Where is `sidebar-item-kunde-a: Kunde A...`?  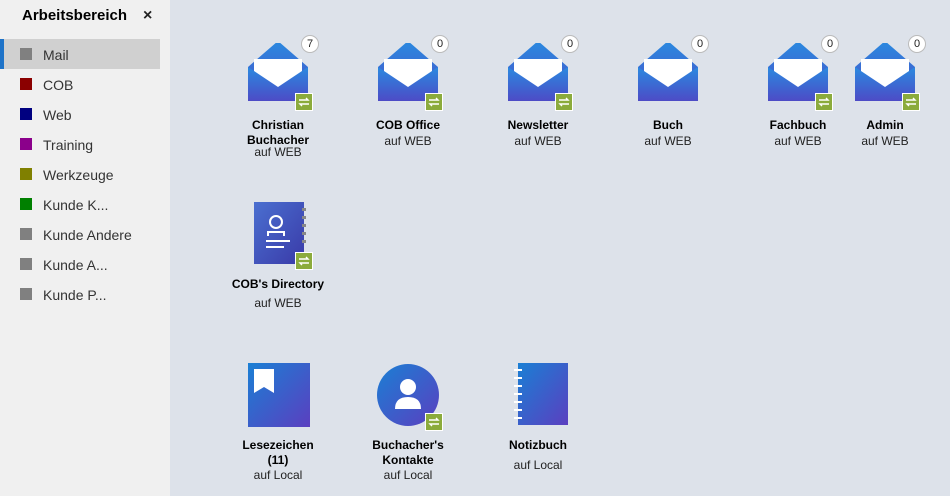 sidebar-item-kunde-a: Kunde A... is located at coordinates (80, 264).